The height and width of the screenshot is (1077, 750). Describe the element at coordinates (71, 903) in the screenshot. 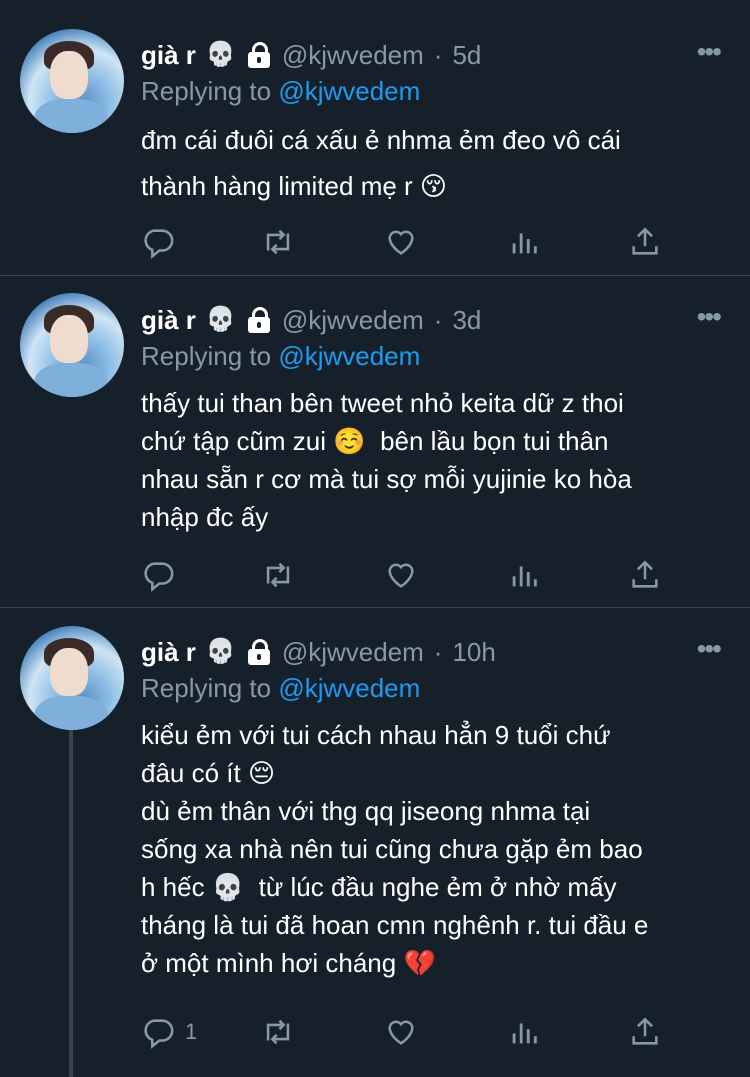

I see `thread-connector-line` at that location.